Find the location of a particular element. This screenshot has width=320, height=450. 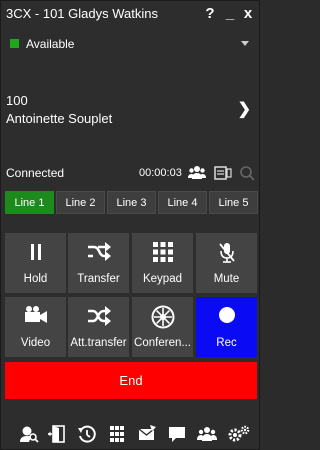

line-1-button: Line 1 is located at coordinates (29, 202).